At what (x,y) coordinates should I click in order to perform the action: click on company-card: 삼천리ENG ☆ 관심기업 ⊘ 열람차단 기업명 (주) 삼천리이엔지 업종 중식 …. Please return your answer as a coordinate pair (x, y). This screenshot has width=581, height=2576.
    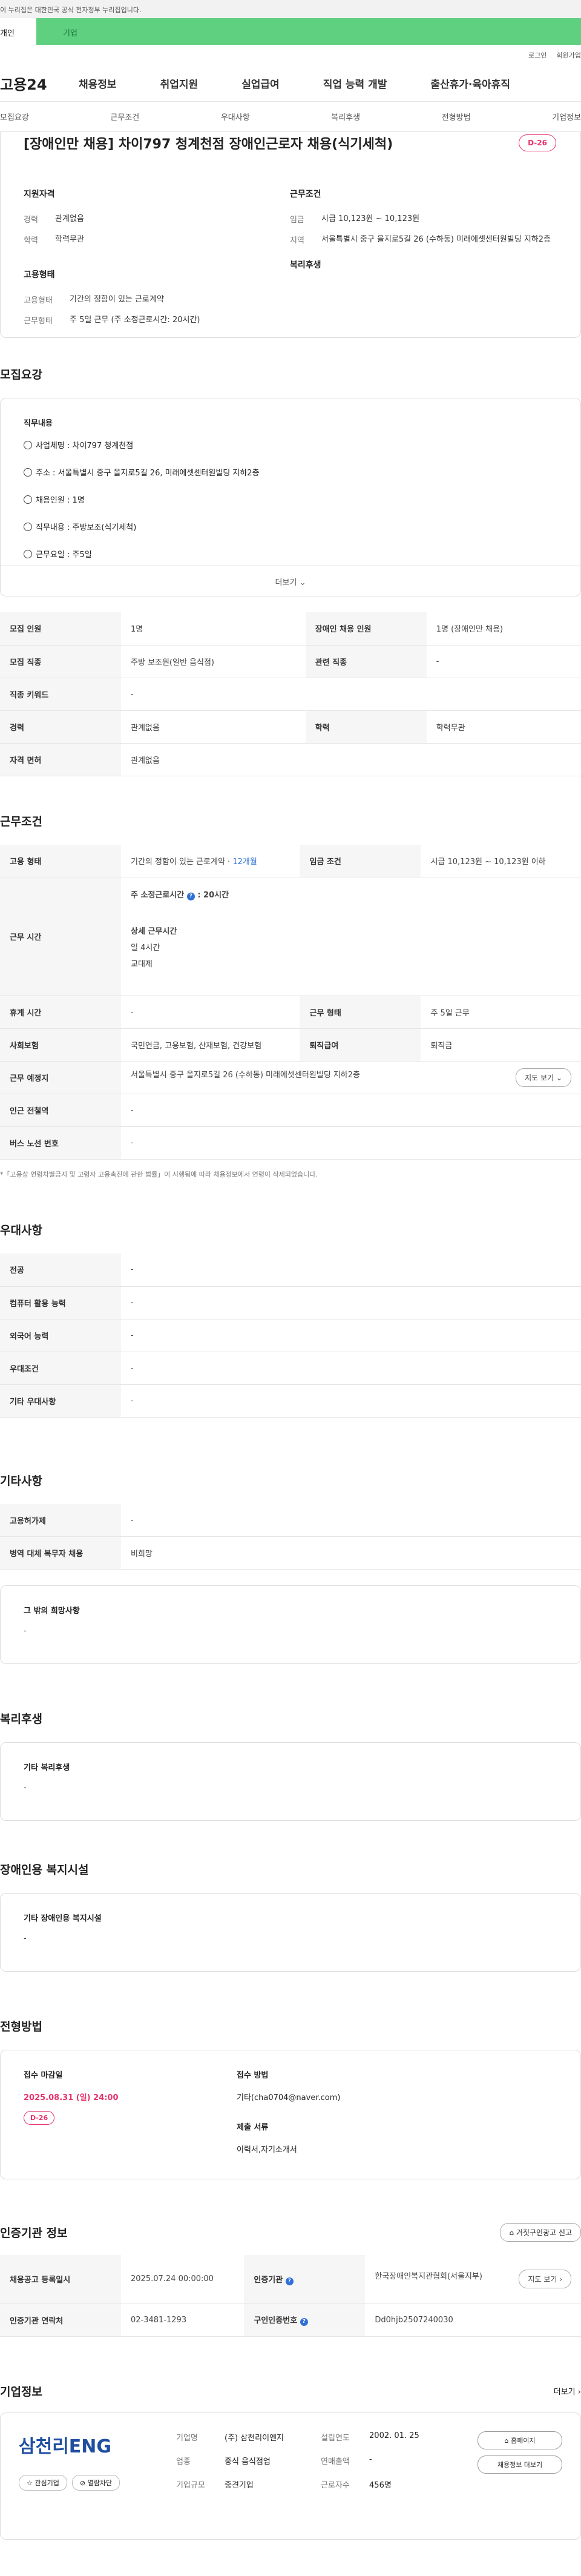
    Looking at the image, I should click on (290, 2476).